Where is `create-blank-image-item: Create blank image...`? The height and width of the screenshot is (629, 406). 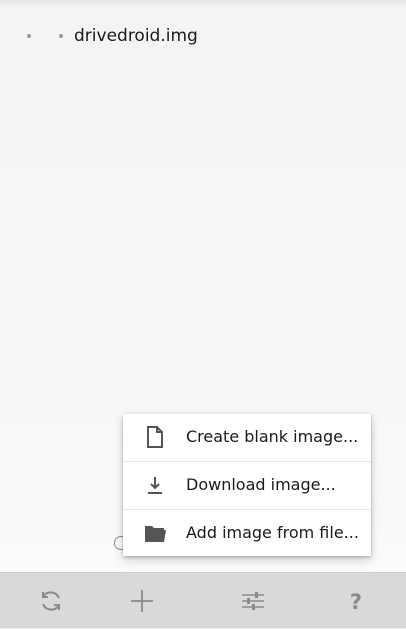 create-blank-image-item: Create blank image... is located at coordinates (247, 437).